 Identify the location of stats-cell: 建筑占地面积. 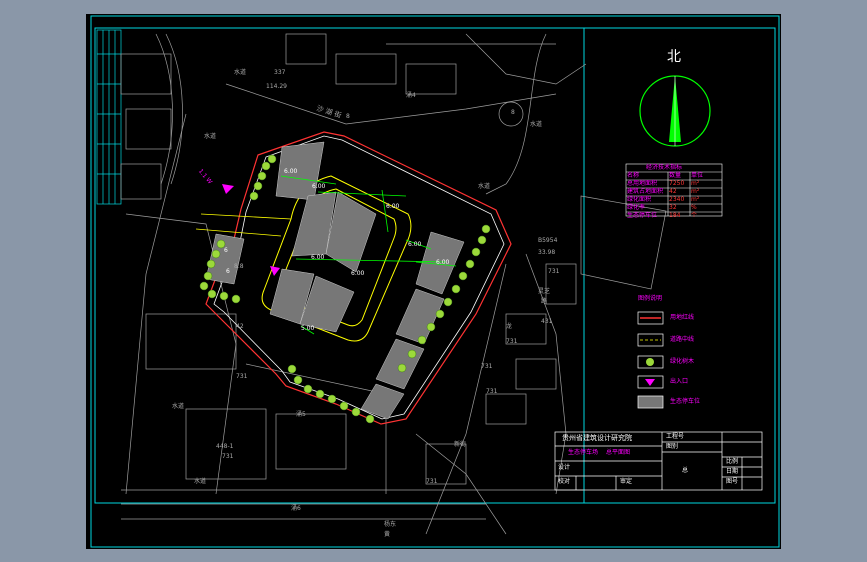
(645, 191).